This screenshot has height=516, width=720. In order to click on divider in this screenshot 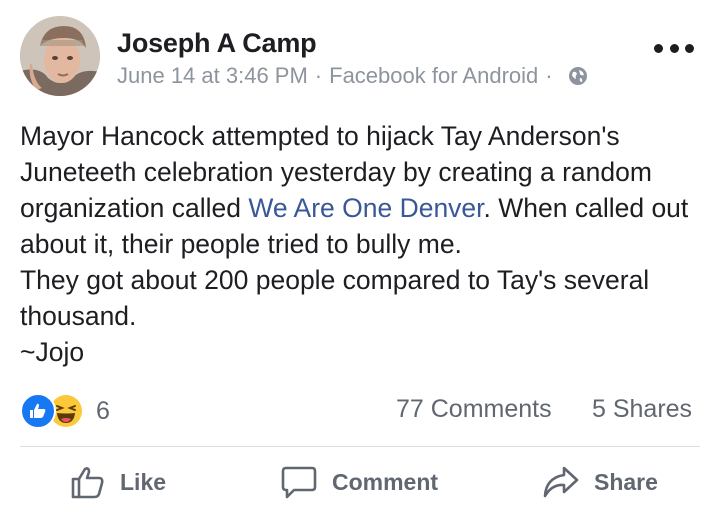, I will do `click(360, 446)`.